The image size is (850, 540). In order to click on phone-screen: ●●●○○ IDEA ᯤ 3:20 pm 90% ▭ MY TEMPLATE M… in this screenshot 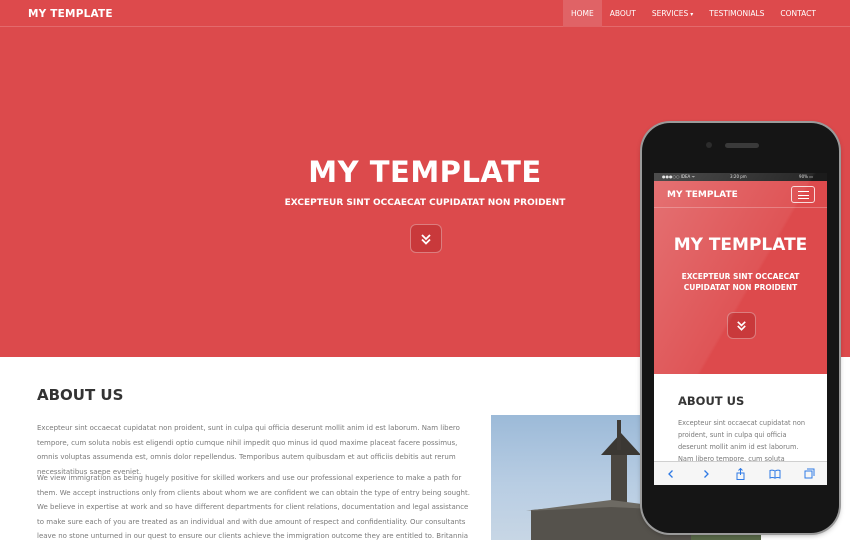, I will do `click(740, 329)`.